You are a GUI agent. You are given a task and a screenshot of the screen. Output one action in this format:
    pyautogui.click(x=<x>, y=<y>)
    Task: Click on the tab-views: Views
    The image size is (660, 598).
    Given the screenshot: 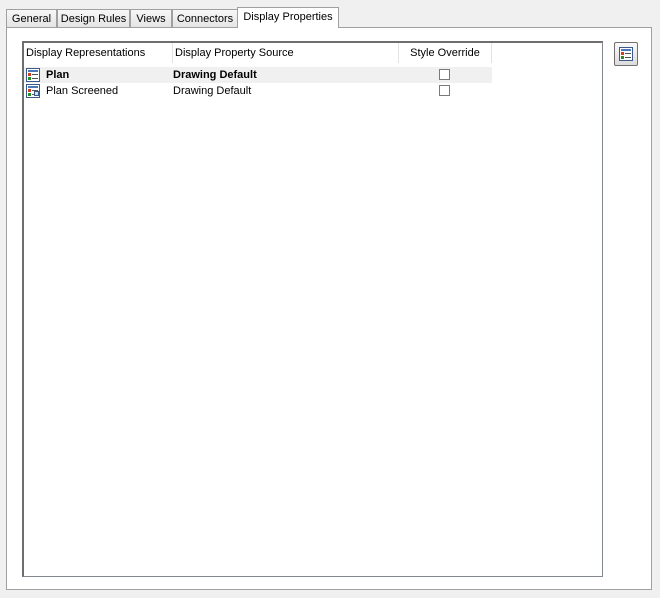 What is the action you would take?
    pyautogui.click(x=151, y=18)
    